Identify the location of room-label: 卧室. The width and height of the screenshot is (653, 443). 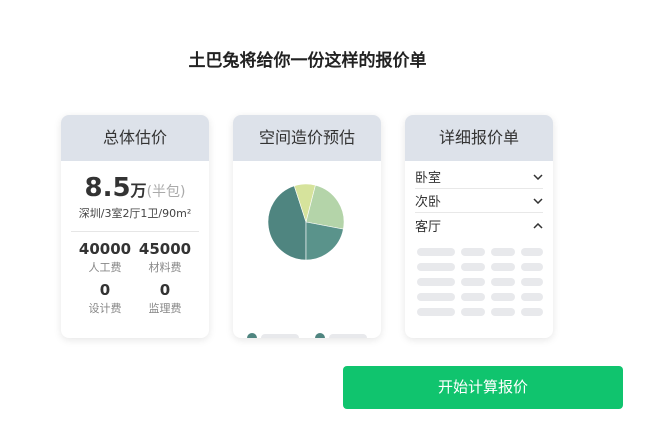
(428, 178).